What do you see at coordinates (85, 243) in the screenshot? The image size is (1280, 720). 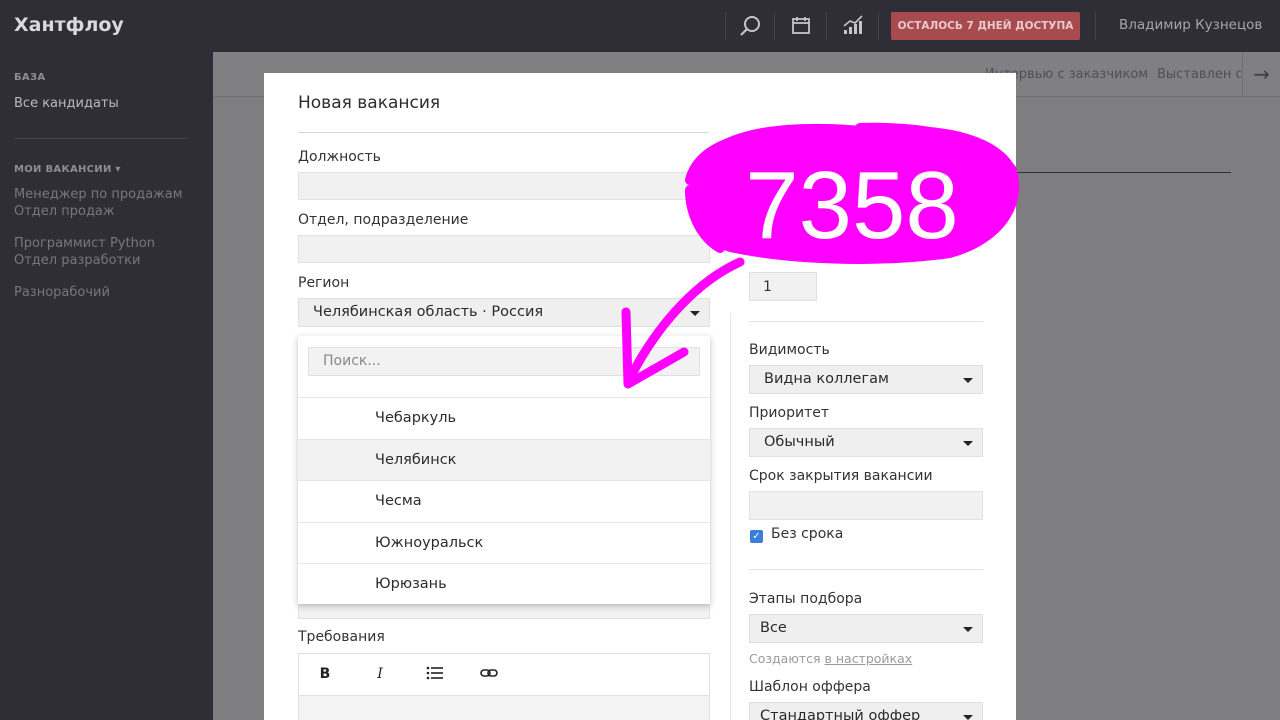 I see `vacancy-title: Программист Python` at bounding box center [85, 243].